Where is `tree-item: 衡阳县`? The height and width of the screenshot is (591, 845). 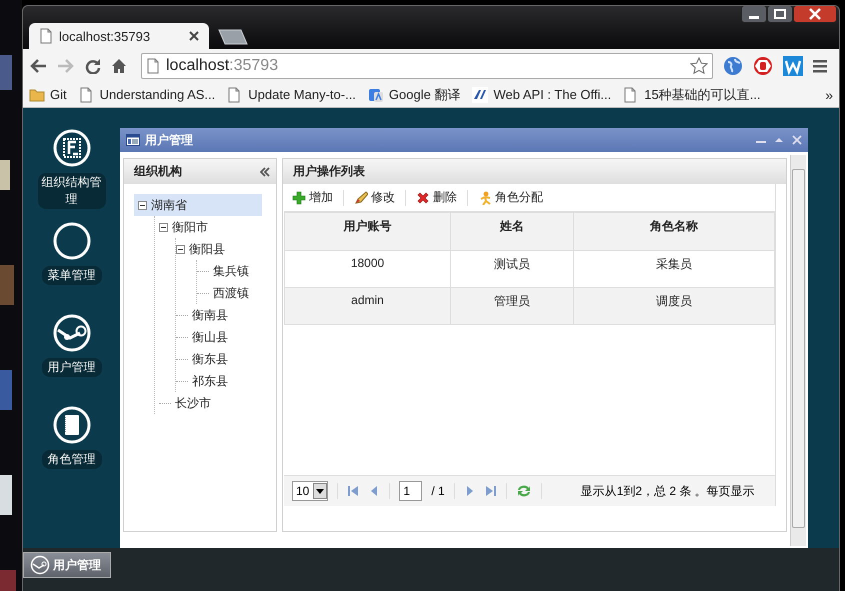 tree-item: 衡阳县 is located at coordinates (219, 249).